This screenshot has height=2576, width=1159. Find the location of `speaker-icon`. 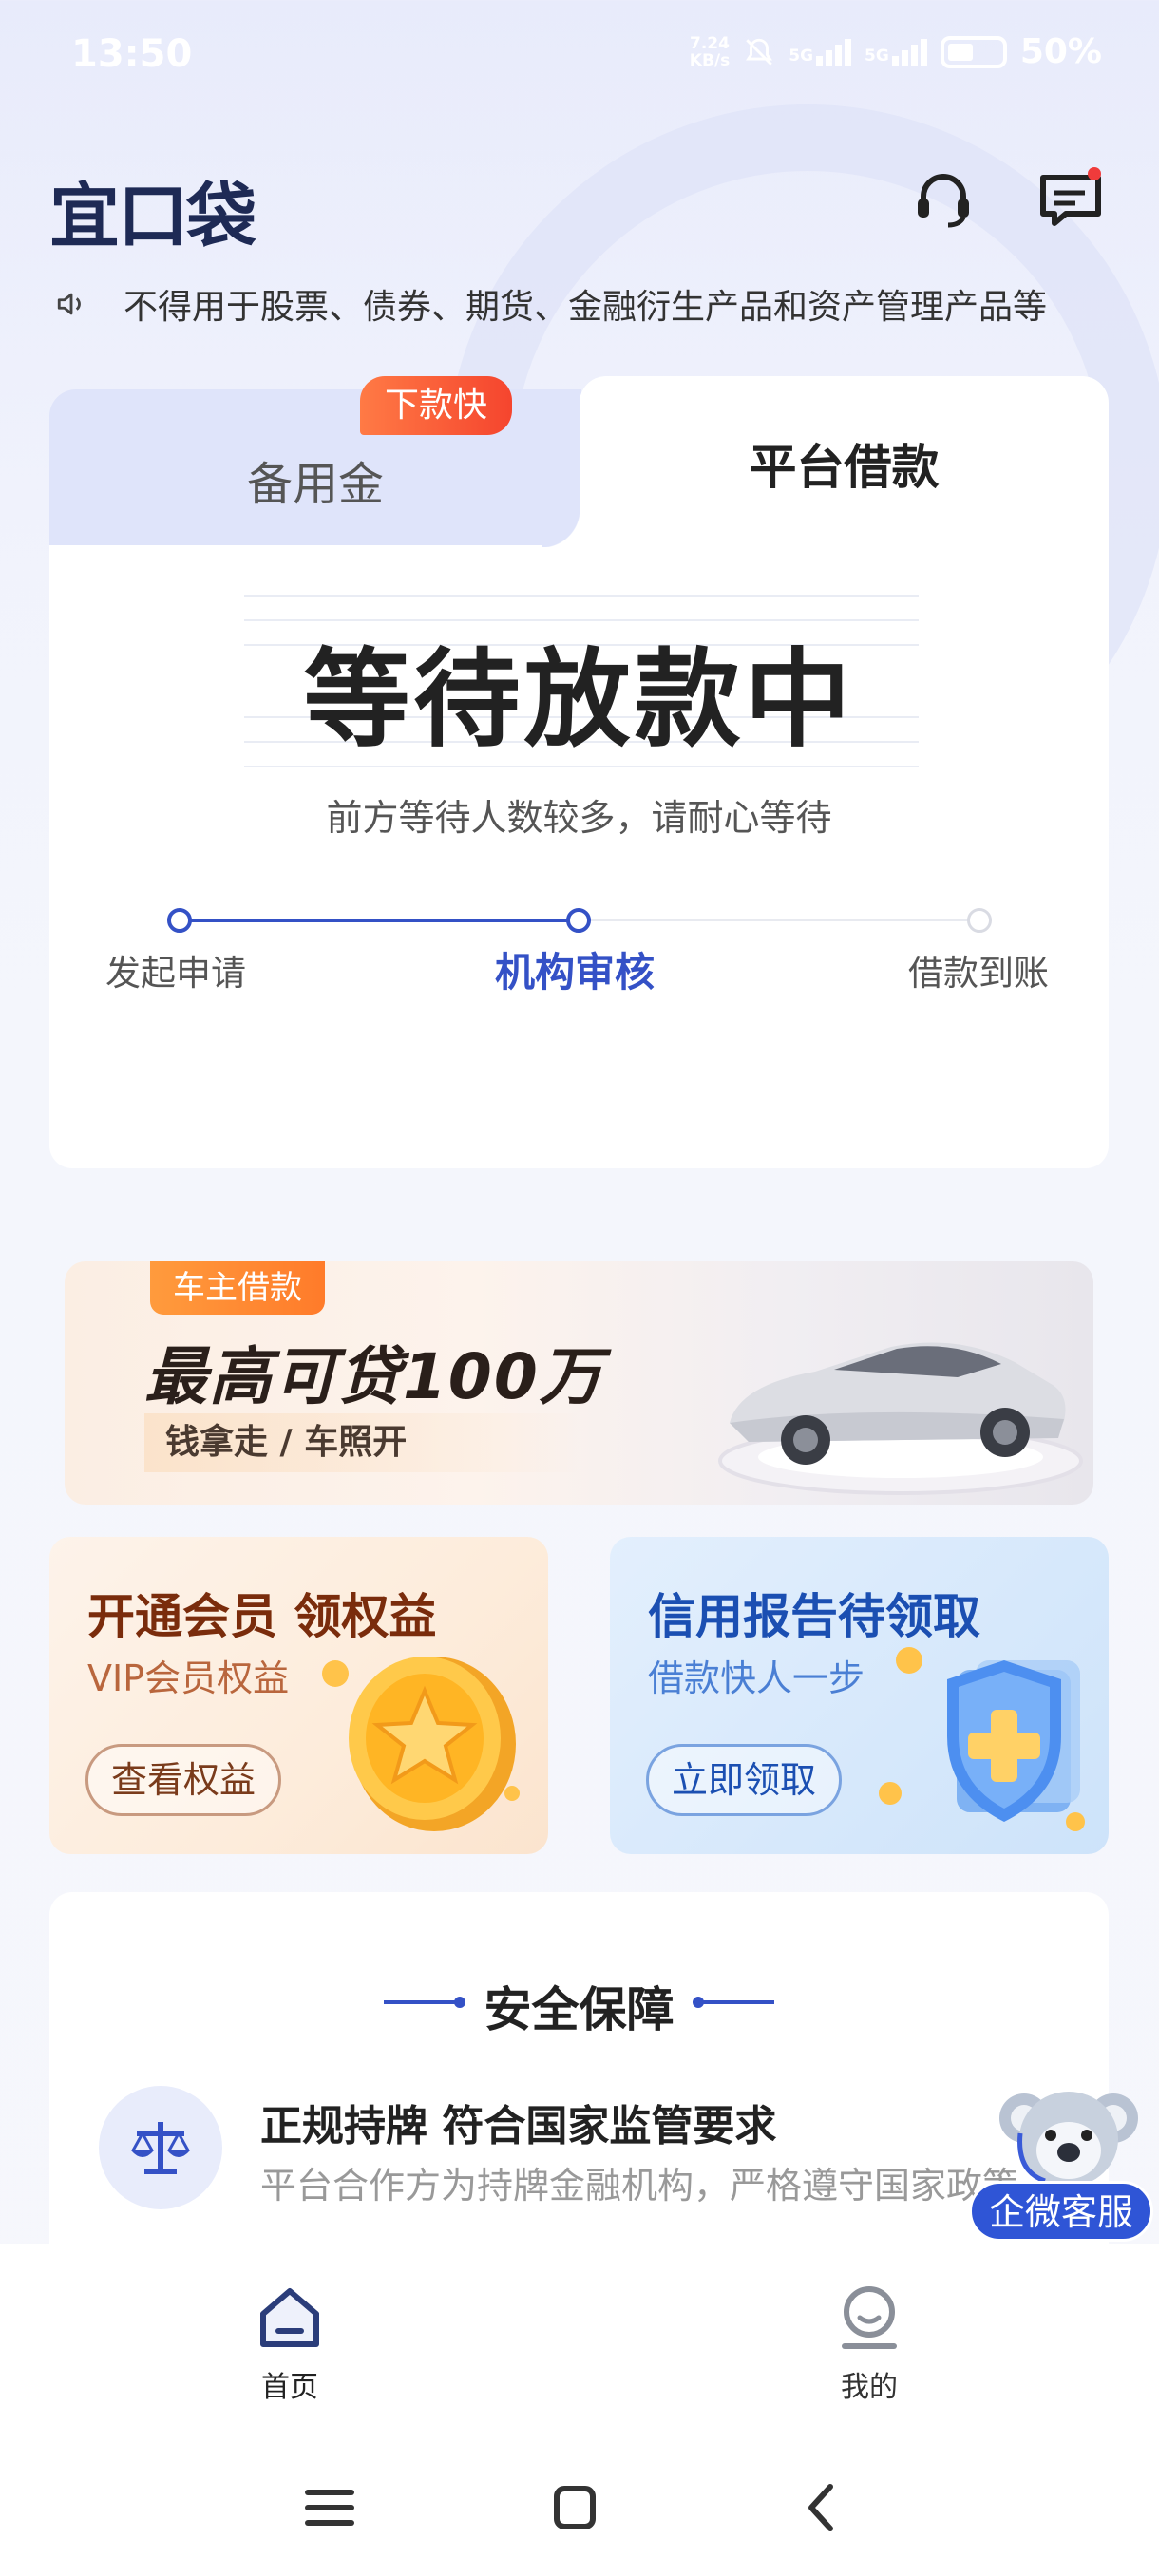

speaker-icon is located at coordinates (69, 304).